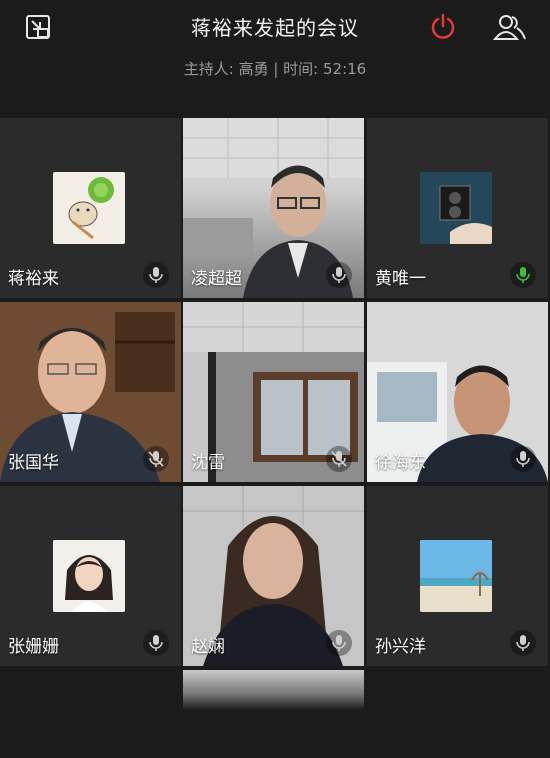  I want to click on participant-tile: 蒋裕来, so click(90, 208).